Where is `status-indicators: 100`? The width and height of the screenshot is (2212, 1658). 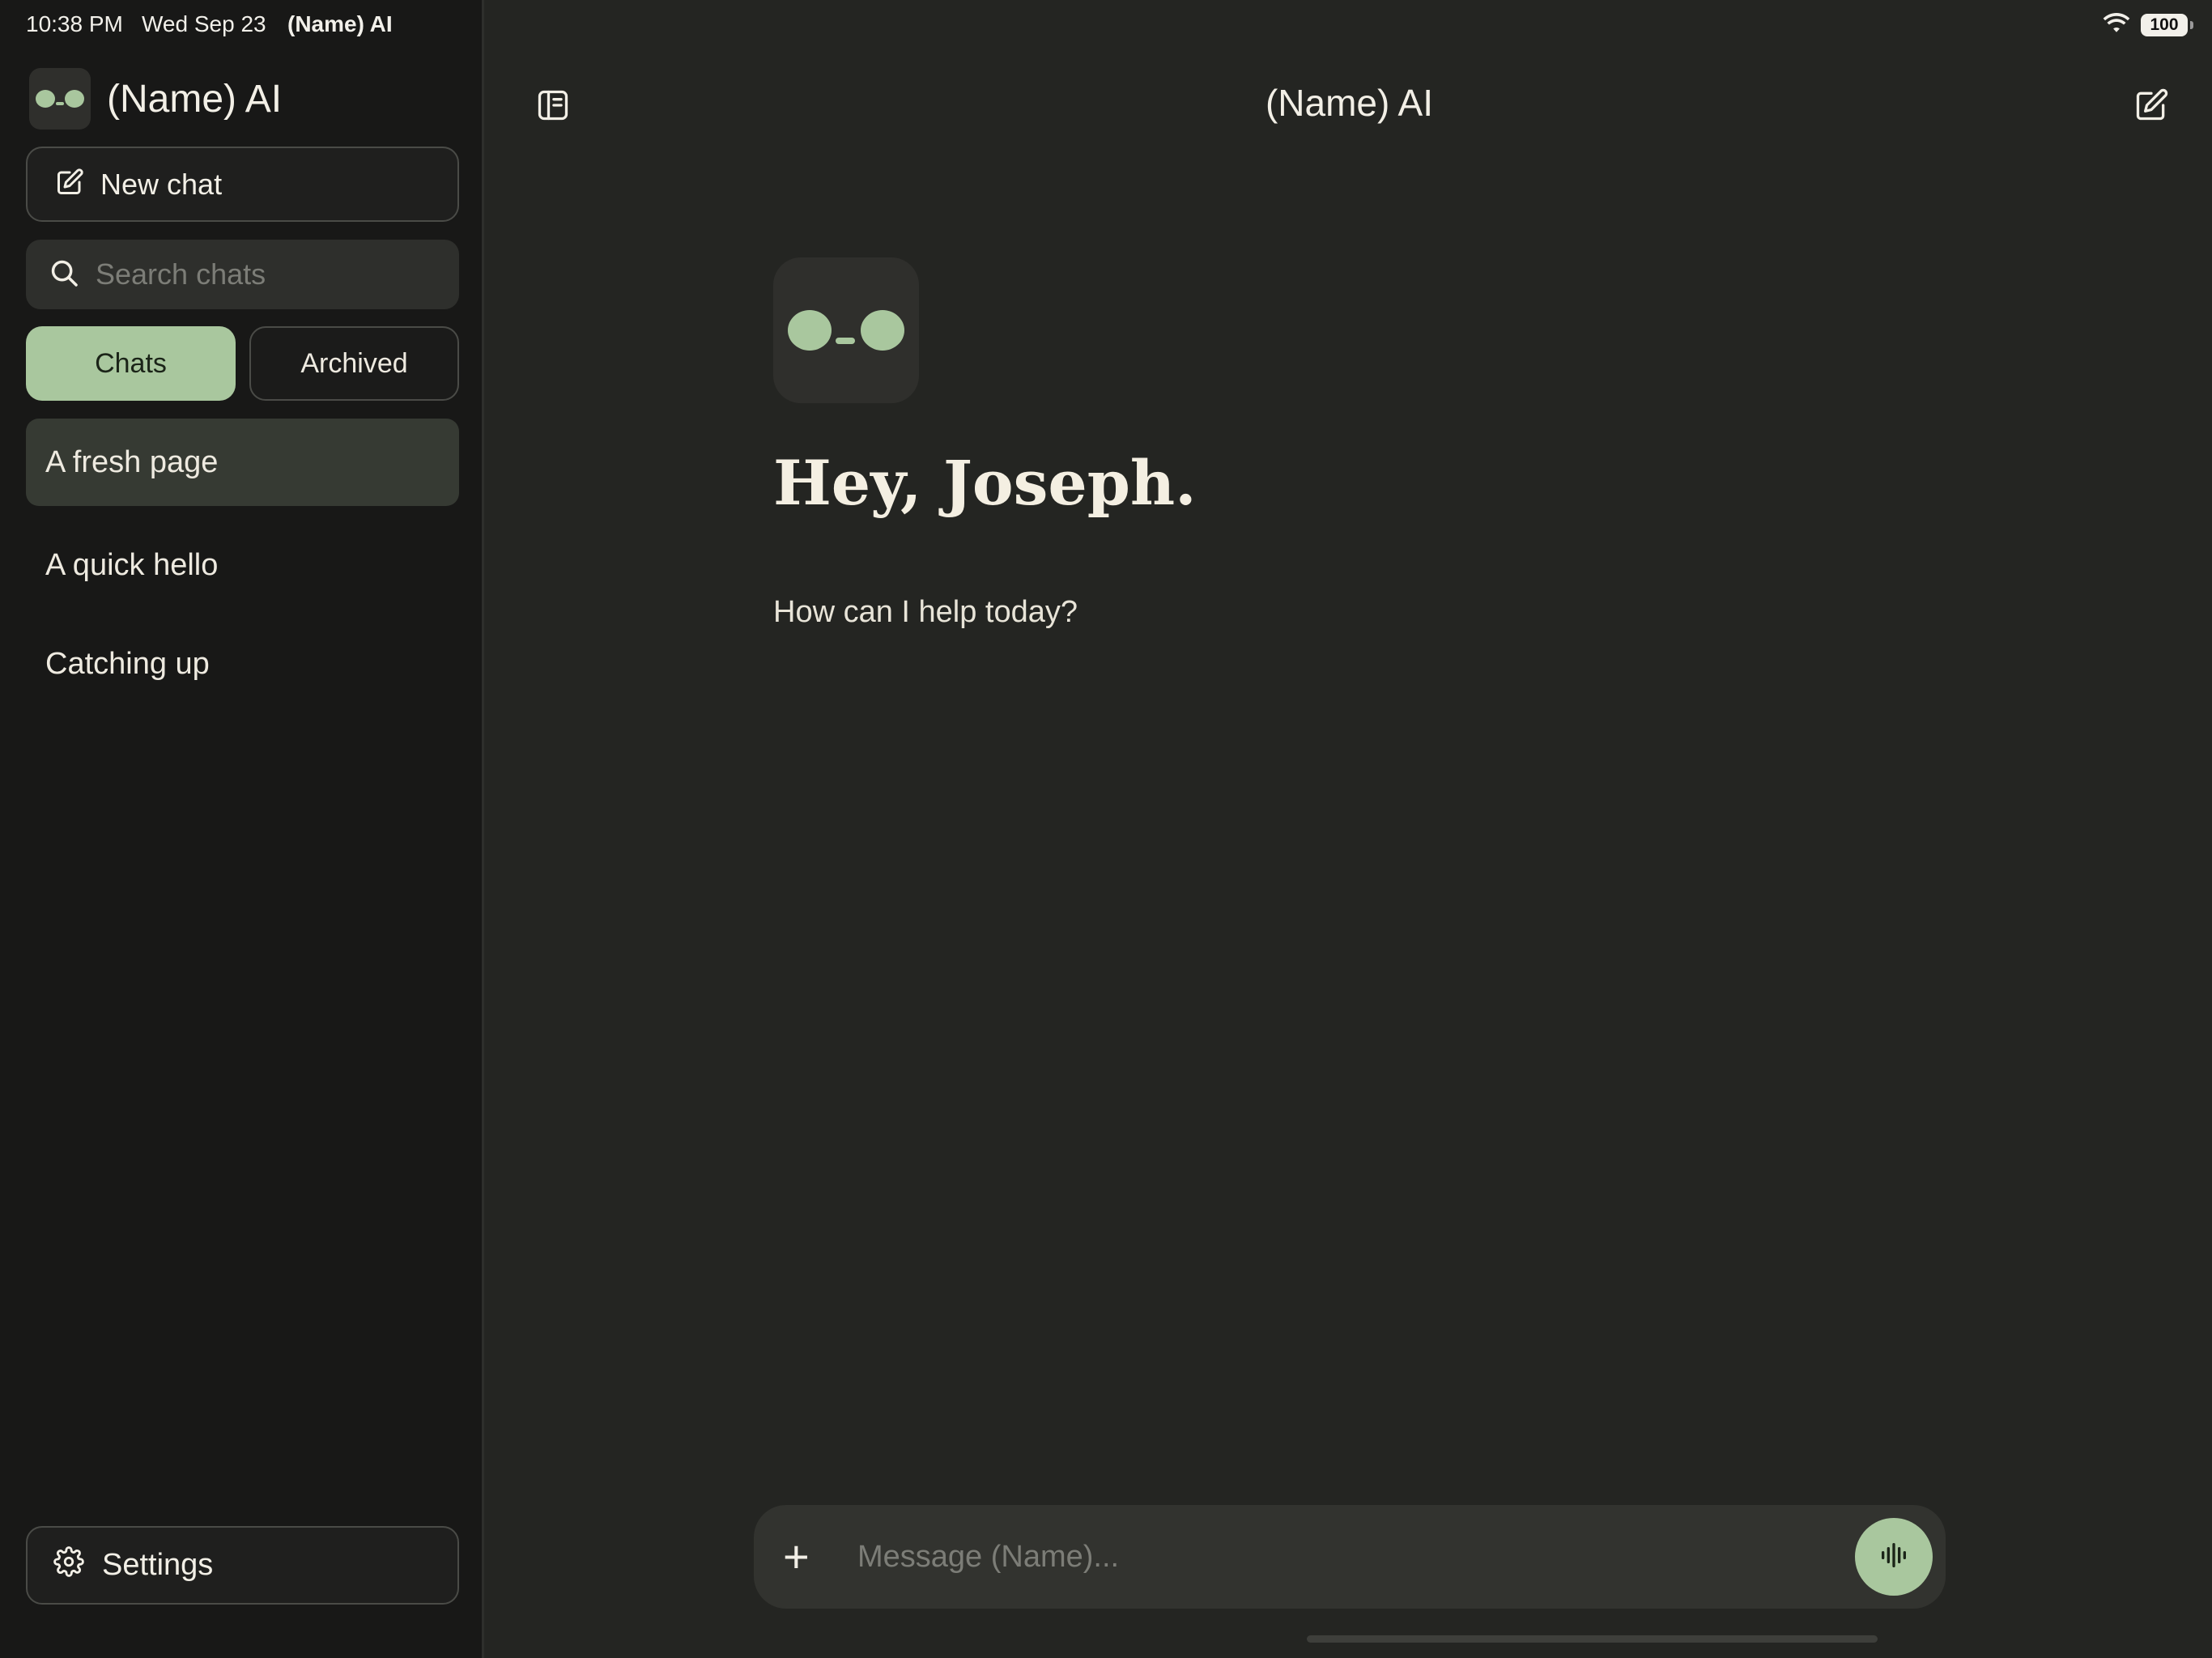
status-indicators: 100 is located at coordinates (2148, 24).